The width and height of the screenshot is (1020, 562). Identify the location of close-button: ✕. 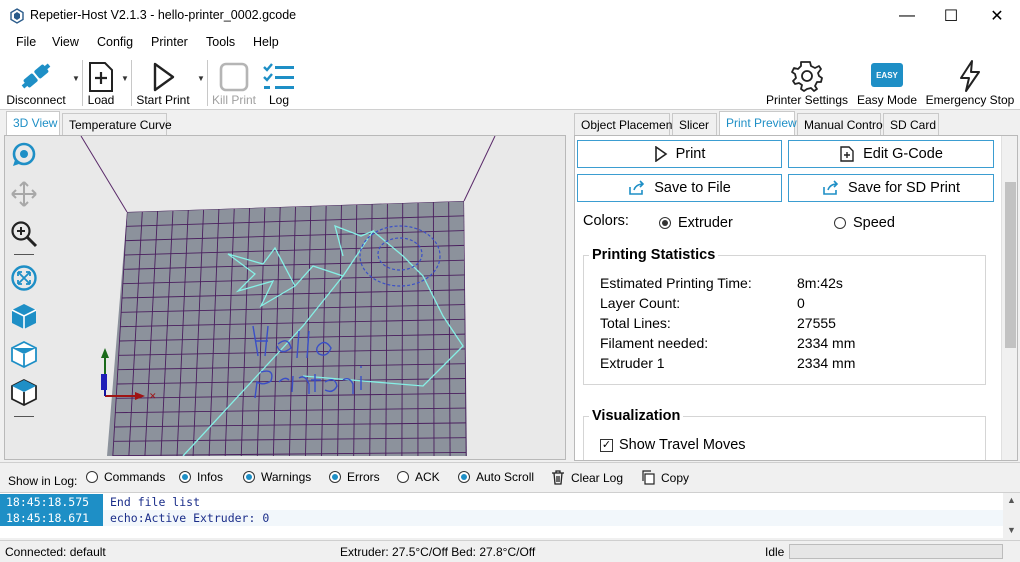
(997, 16).